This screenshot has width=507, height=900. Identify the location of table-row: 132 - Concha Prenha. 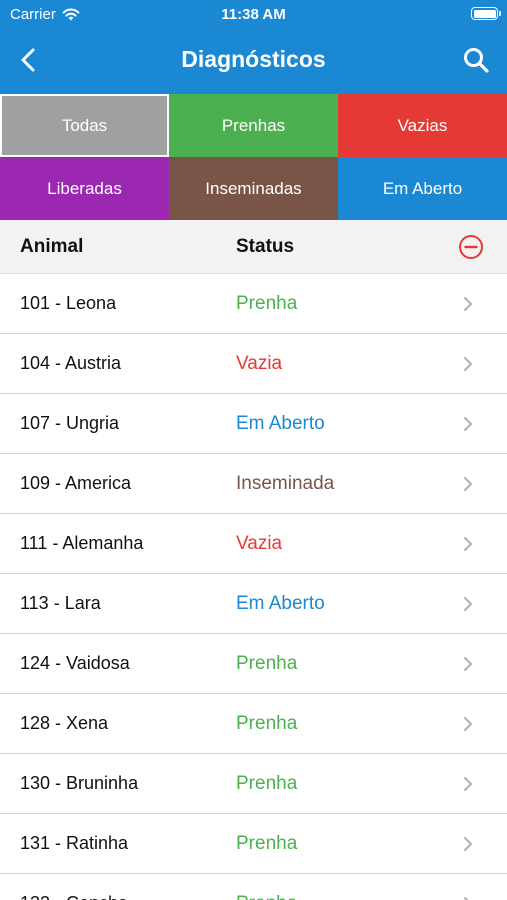
(253, 887).